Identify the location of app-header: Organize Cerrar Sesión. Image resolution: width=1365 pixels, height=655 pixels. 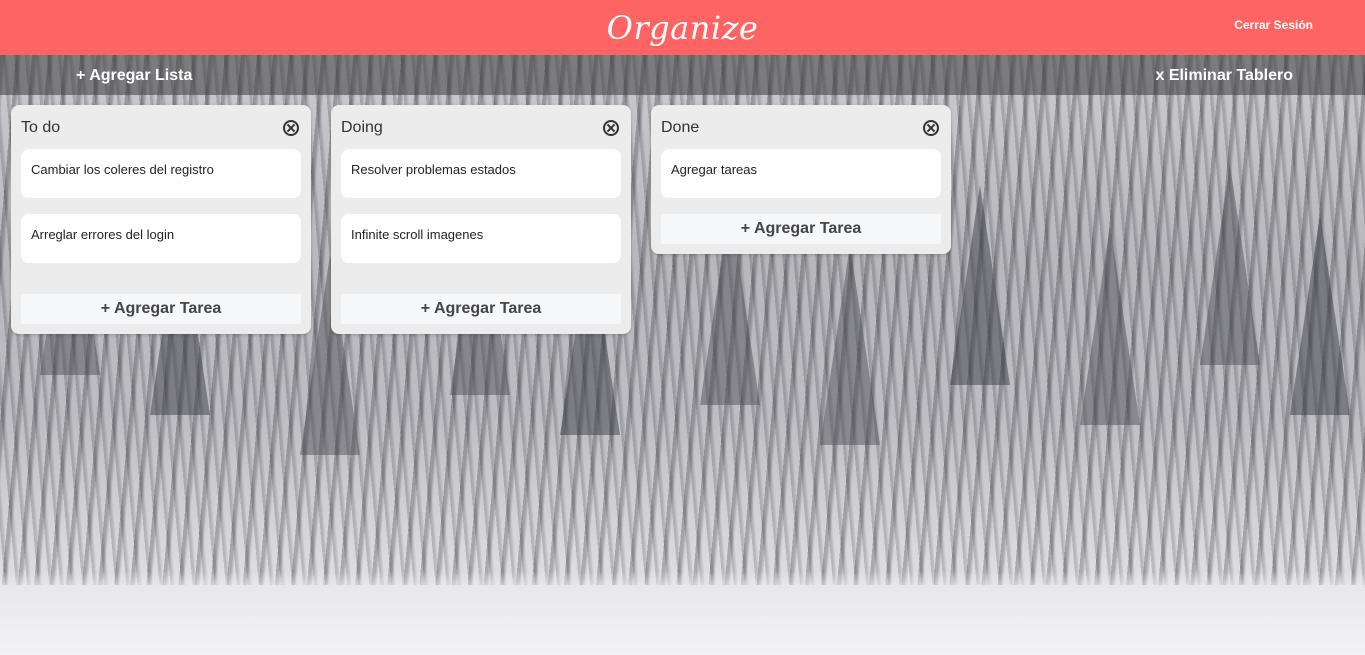
(682, 27).